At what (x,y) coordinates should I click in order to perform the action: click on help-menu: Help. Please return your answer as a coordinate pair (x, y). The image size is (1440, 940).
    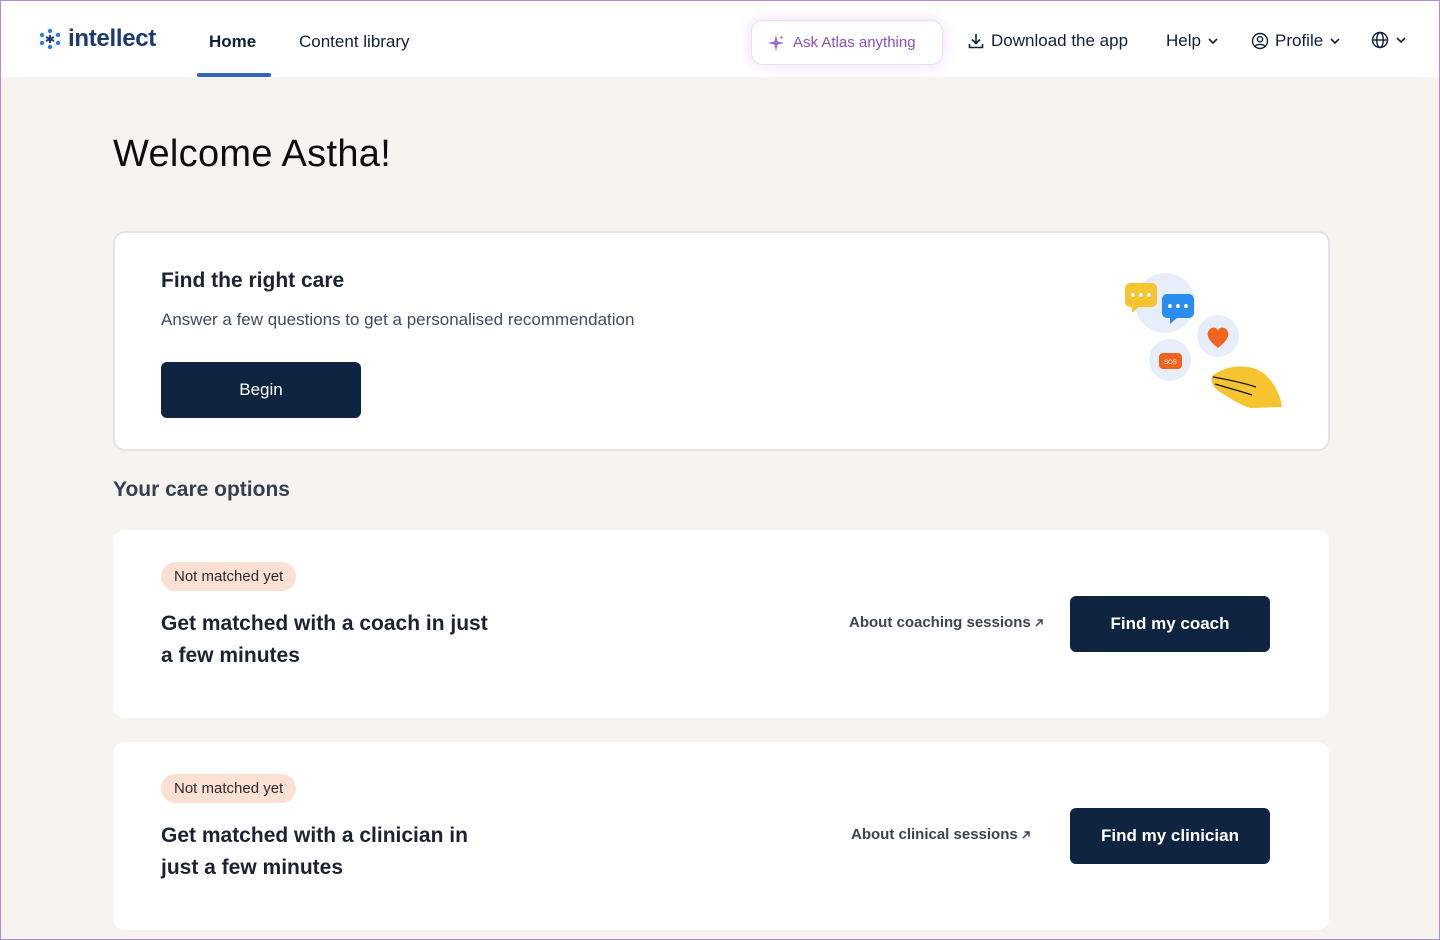
    Looking at the image, I should click on (1192, 41).